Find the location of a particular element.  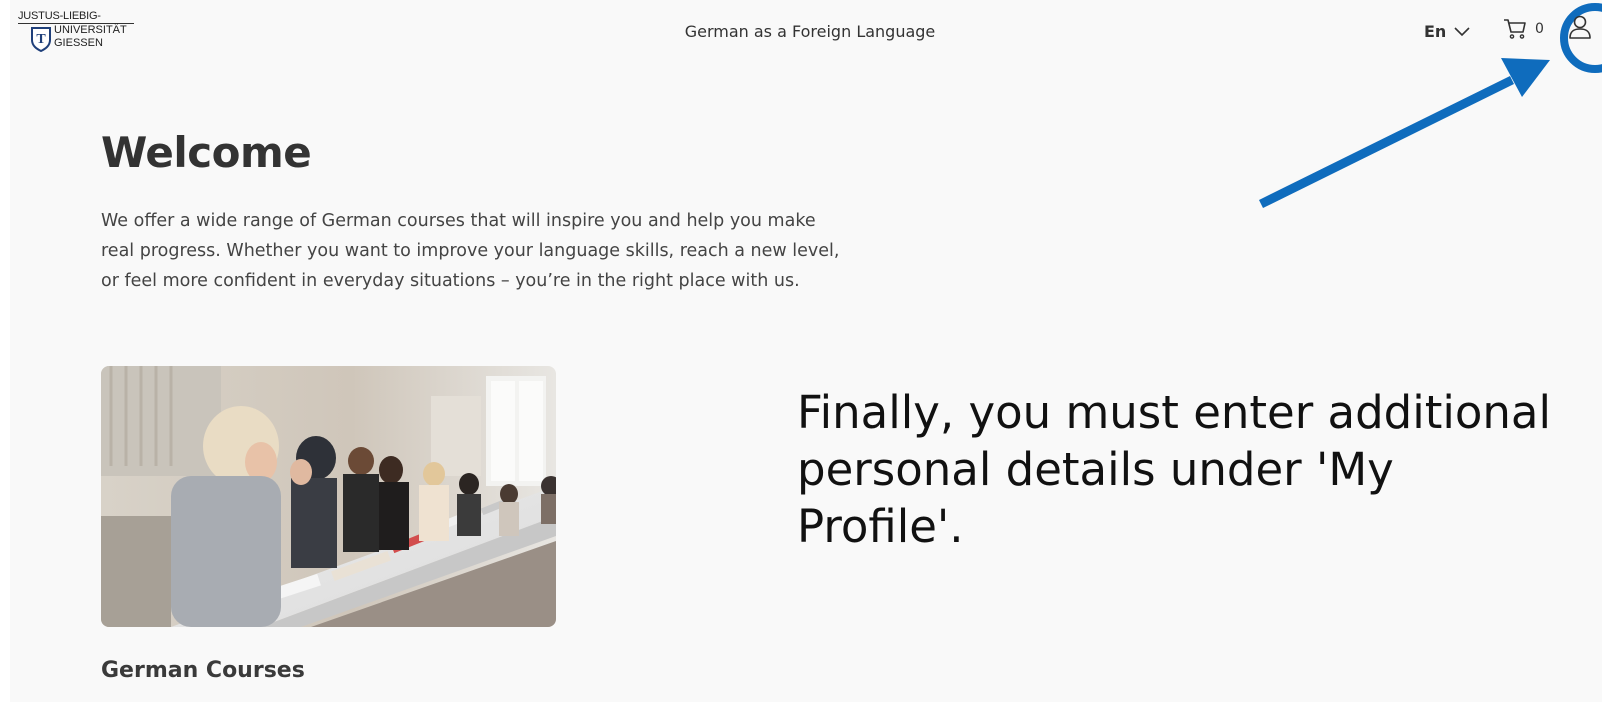

cart-button: 0 is located at coordinates (1523, 29).